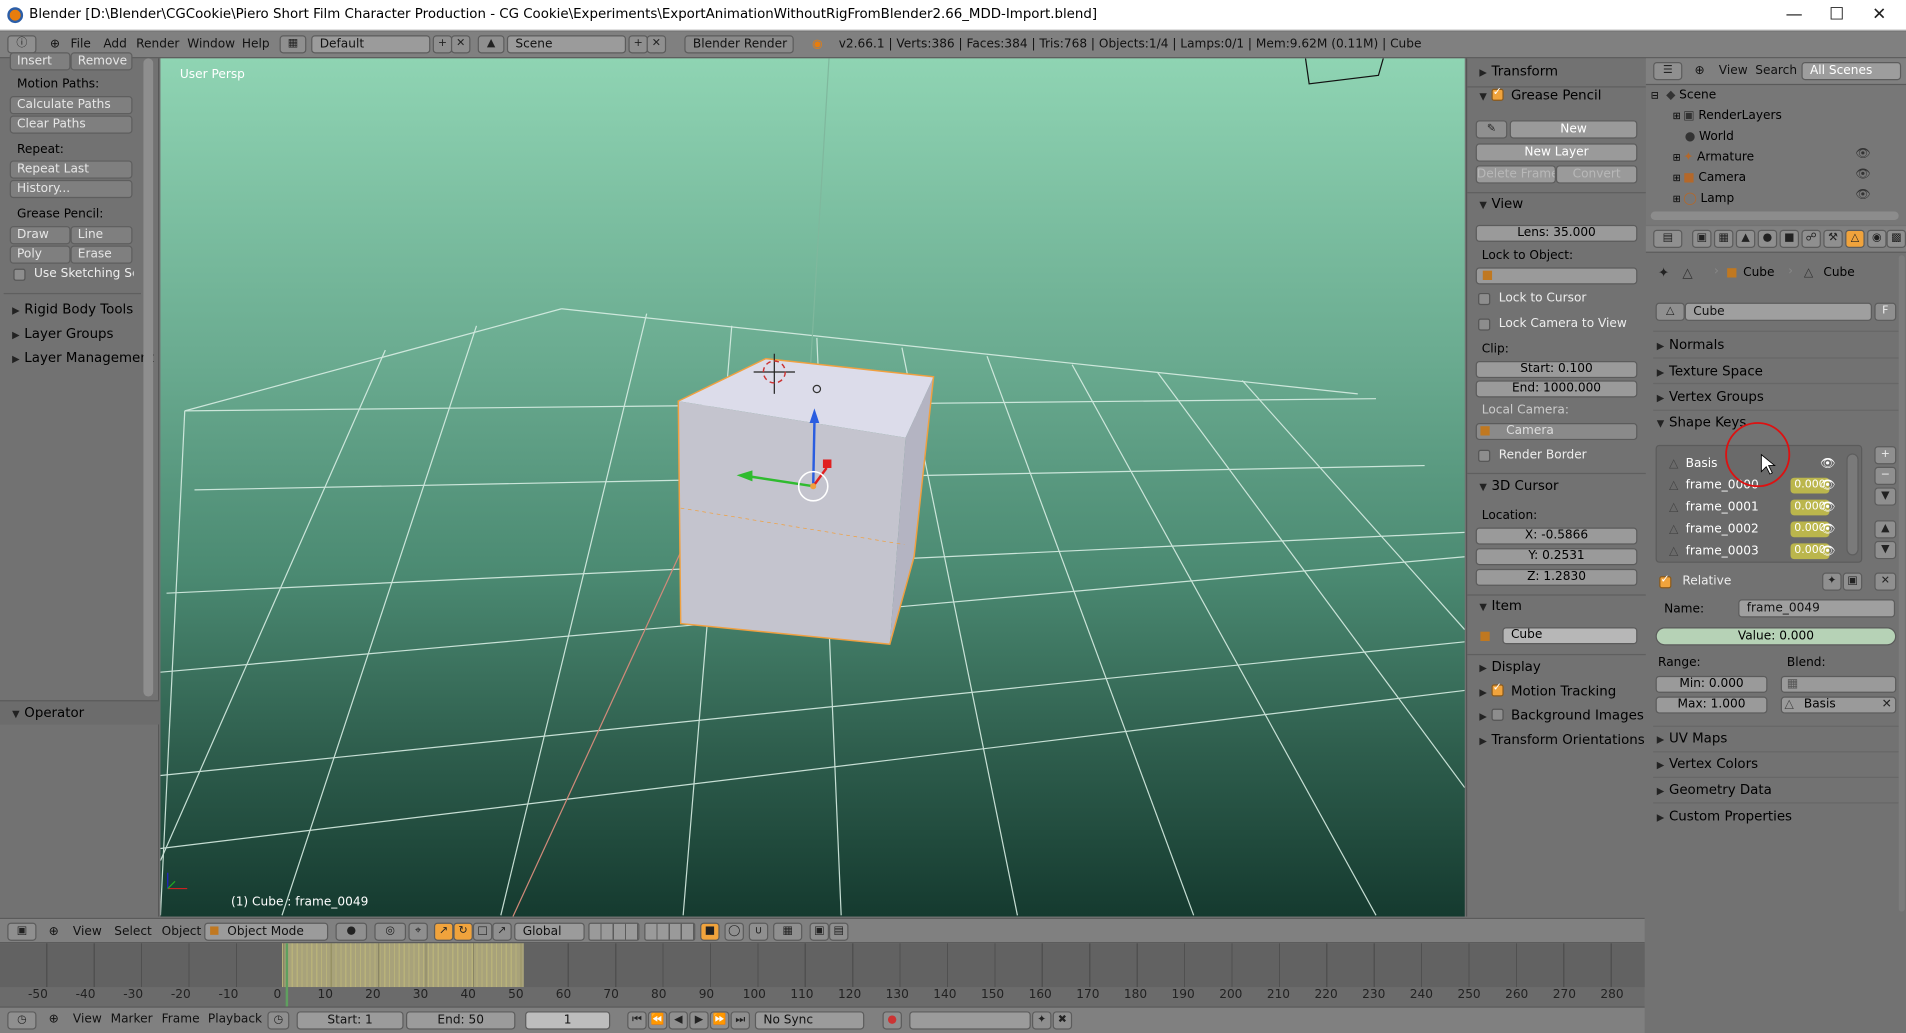 This screenshot has width=1906, height=1033. What do you see at coordinates (1491, 129) in the screenshot?
I see `grease-pencil-datablock-icon: ✎` at bounding box center [1491, 129].